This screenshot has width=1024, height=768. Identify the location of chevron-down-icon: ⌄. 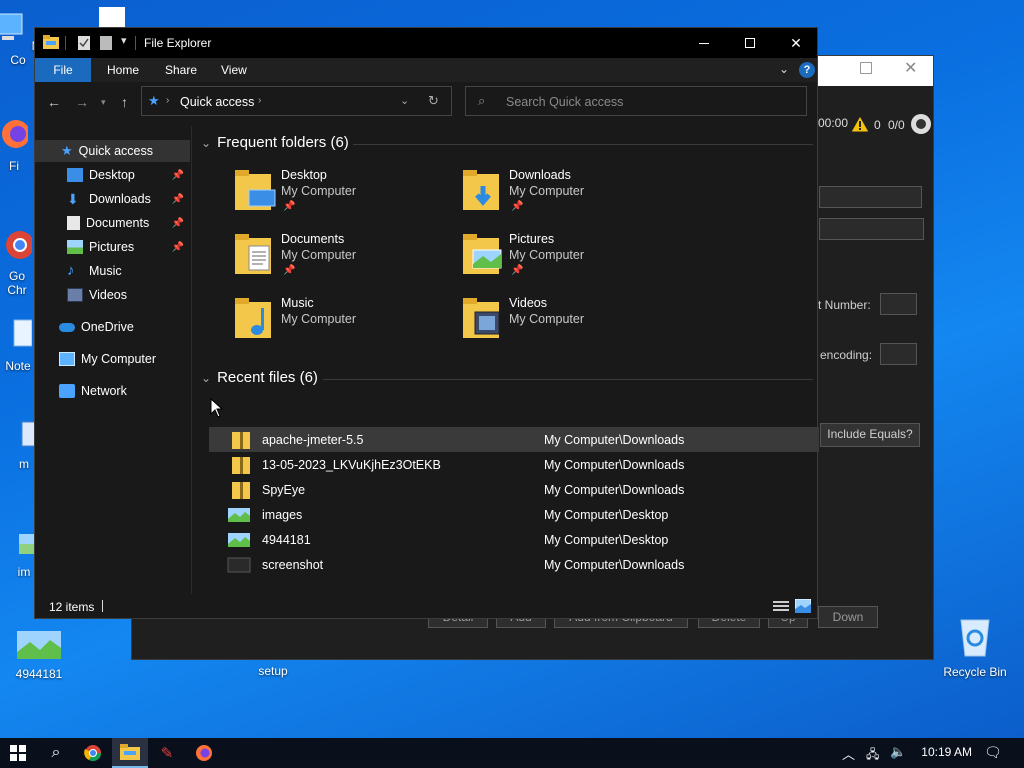
(404, 100).